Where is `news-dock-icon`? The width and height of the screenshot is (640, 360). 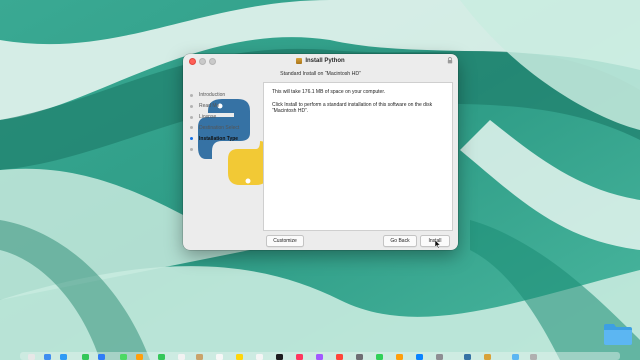 news-dock-icon is located at coordinates (339, 357).